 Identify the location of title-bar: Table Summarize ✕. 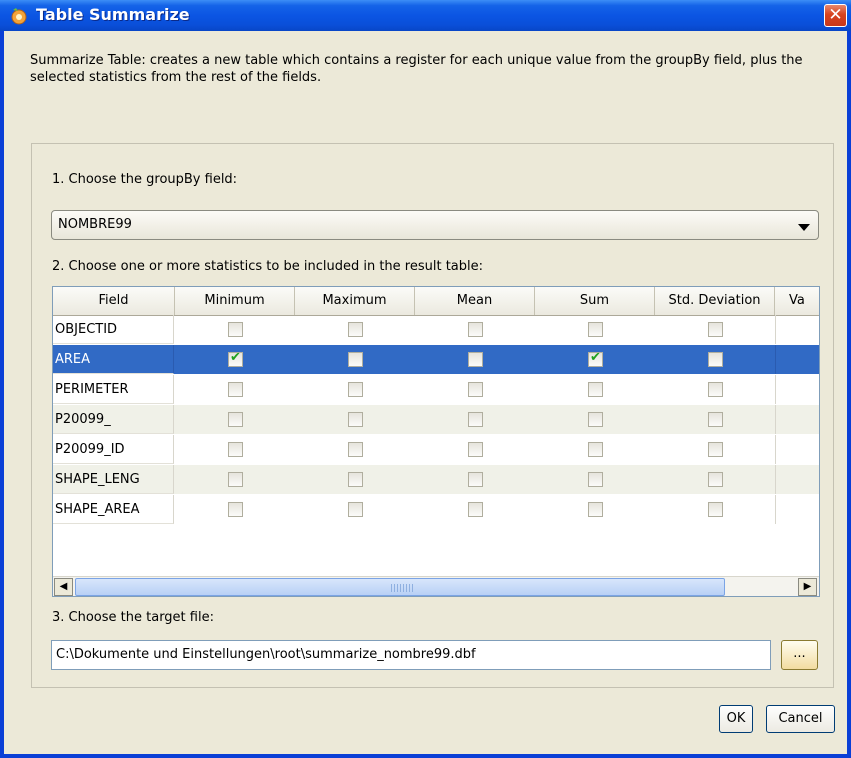
(425, 15).